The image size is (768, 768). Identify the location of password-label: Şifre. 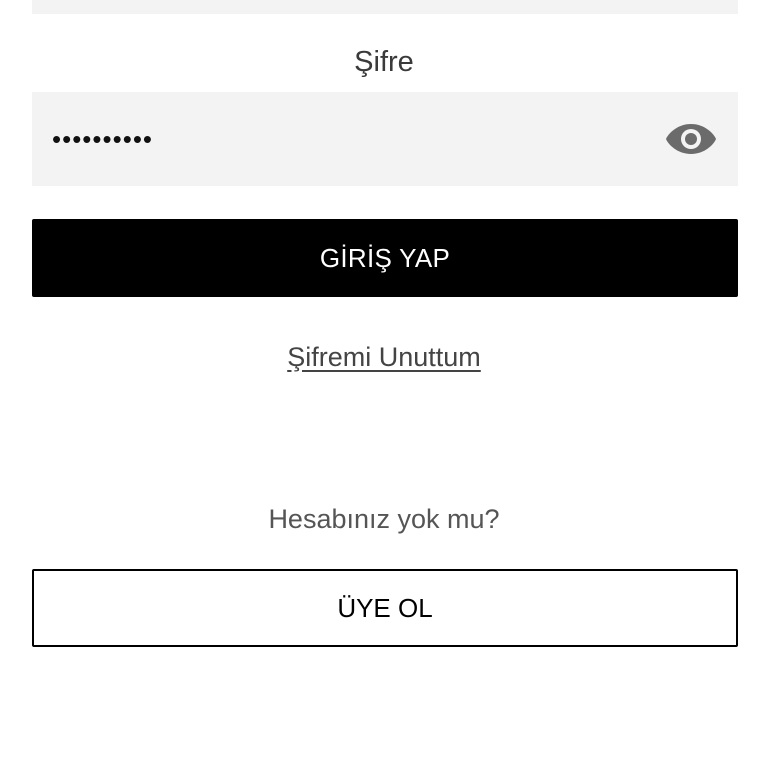
(384, 62).